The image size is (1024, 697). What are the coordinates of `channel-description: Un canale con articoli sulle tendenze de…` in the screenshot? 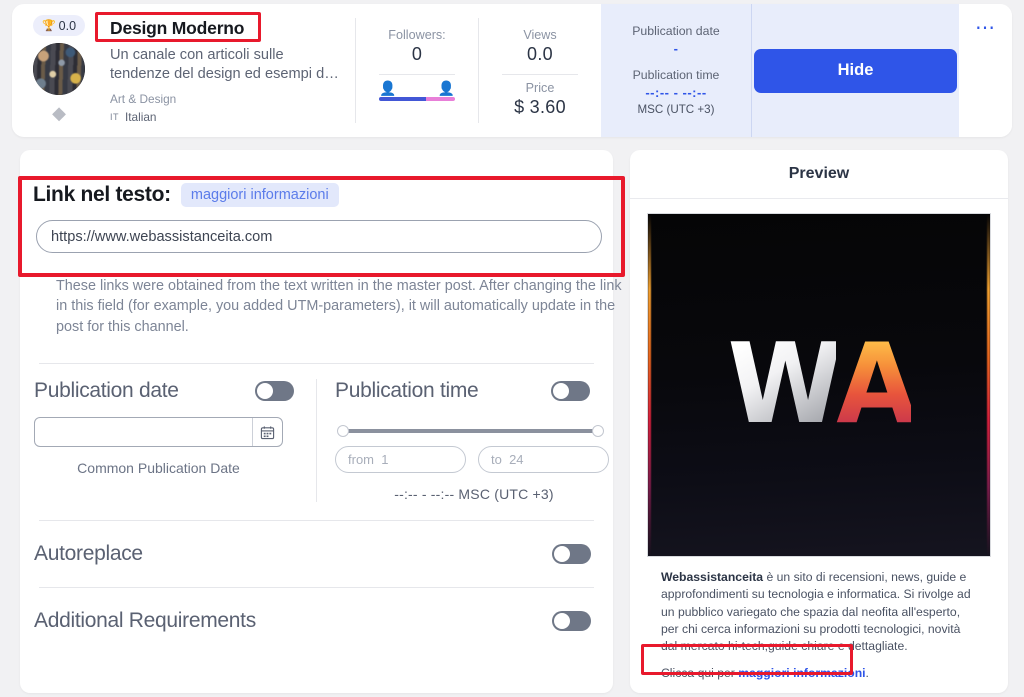 It's located at (224, 65).